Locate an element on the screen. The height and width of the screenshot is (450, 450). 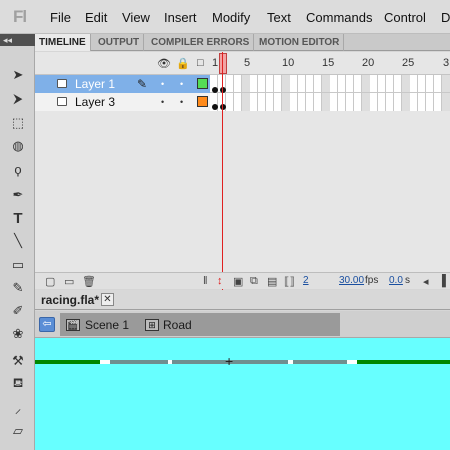
menu-text: Text is located at coordinates (279, 17).